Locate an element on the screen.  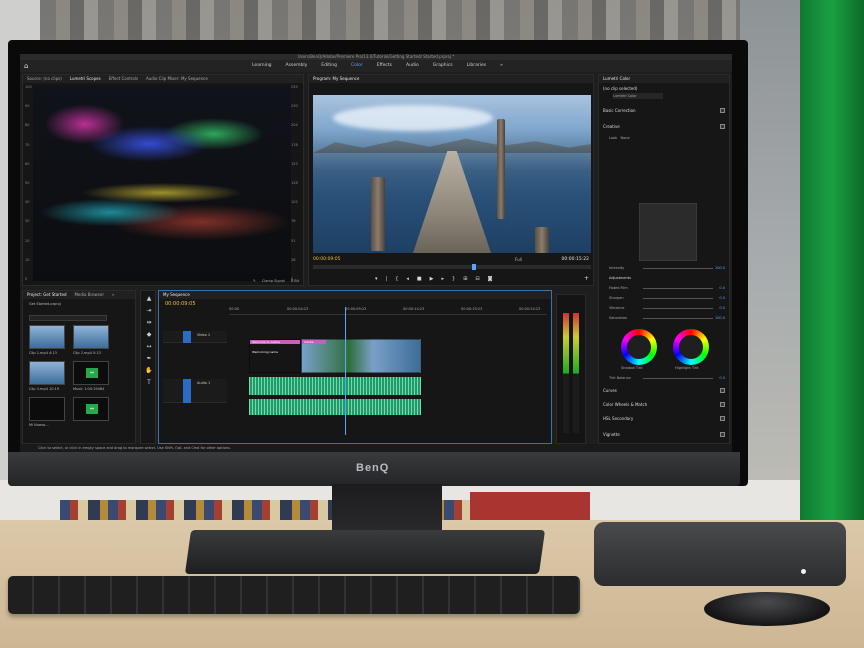
source-panel-tab: Audio Clip Mixer: My Sequence is located at coordinates (177, 79).